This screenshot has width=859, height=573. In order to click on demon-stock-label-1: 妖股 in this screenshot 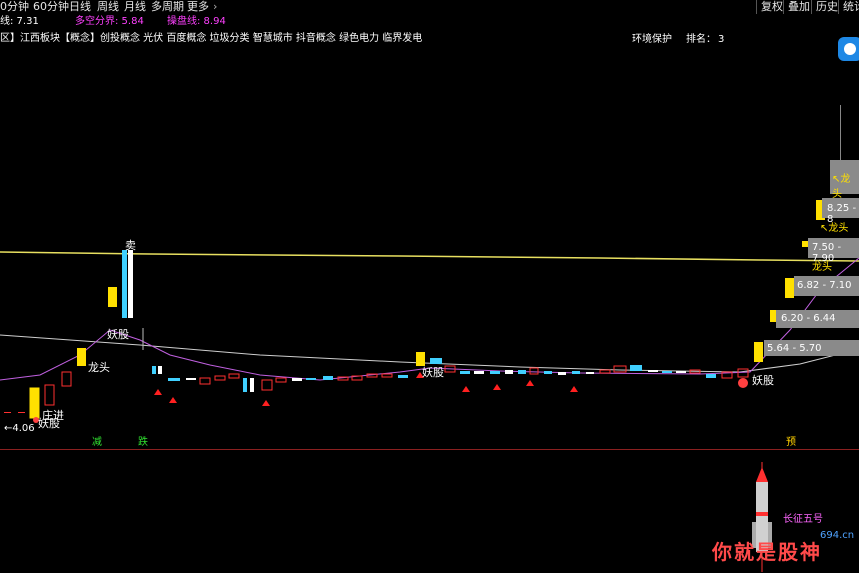, I will do `click(118, 334)`.